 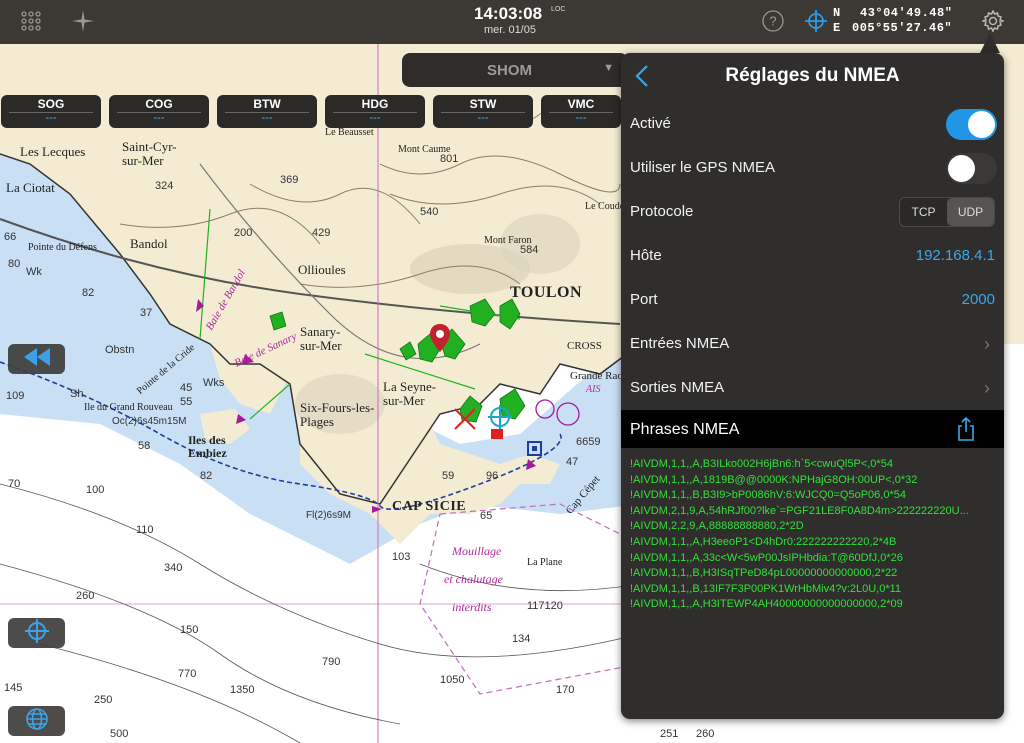 I want to click on rewind-button, so click(x=36, y=359).